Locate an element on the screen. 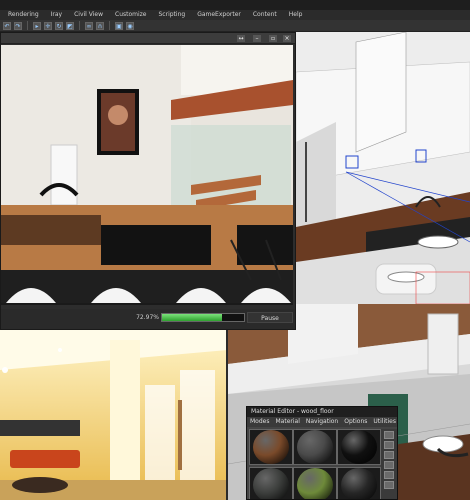 The image size is (470, 500). uv-tiling-icon is located at coordinates (389, 465).